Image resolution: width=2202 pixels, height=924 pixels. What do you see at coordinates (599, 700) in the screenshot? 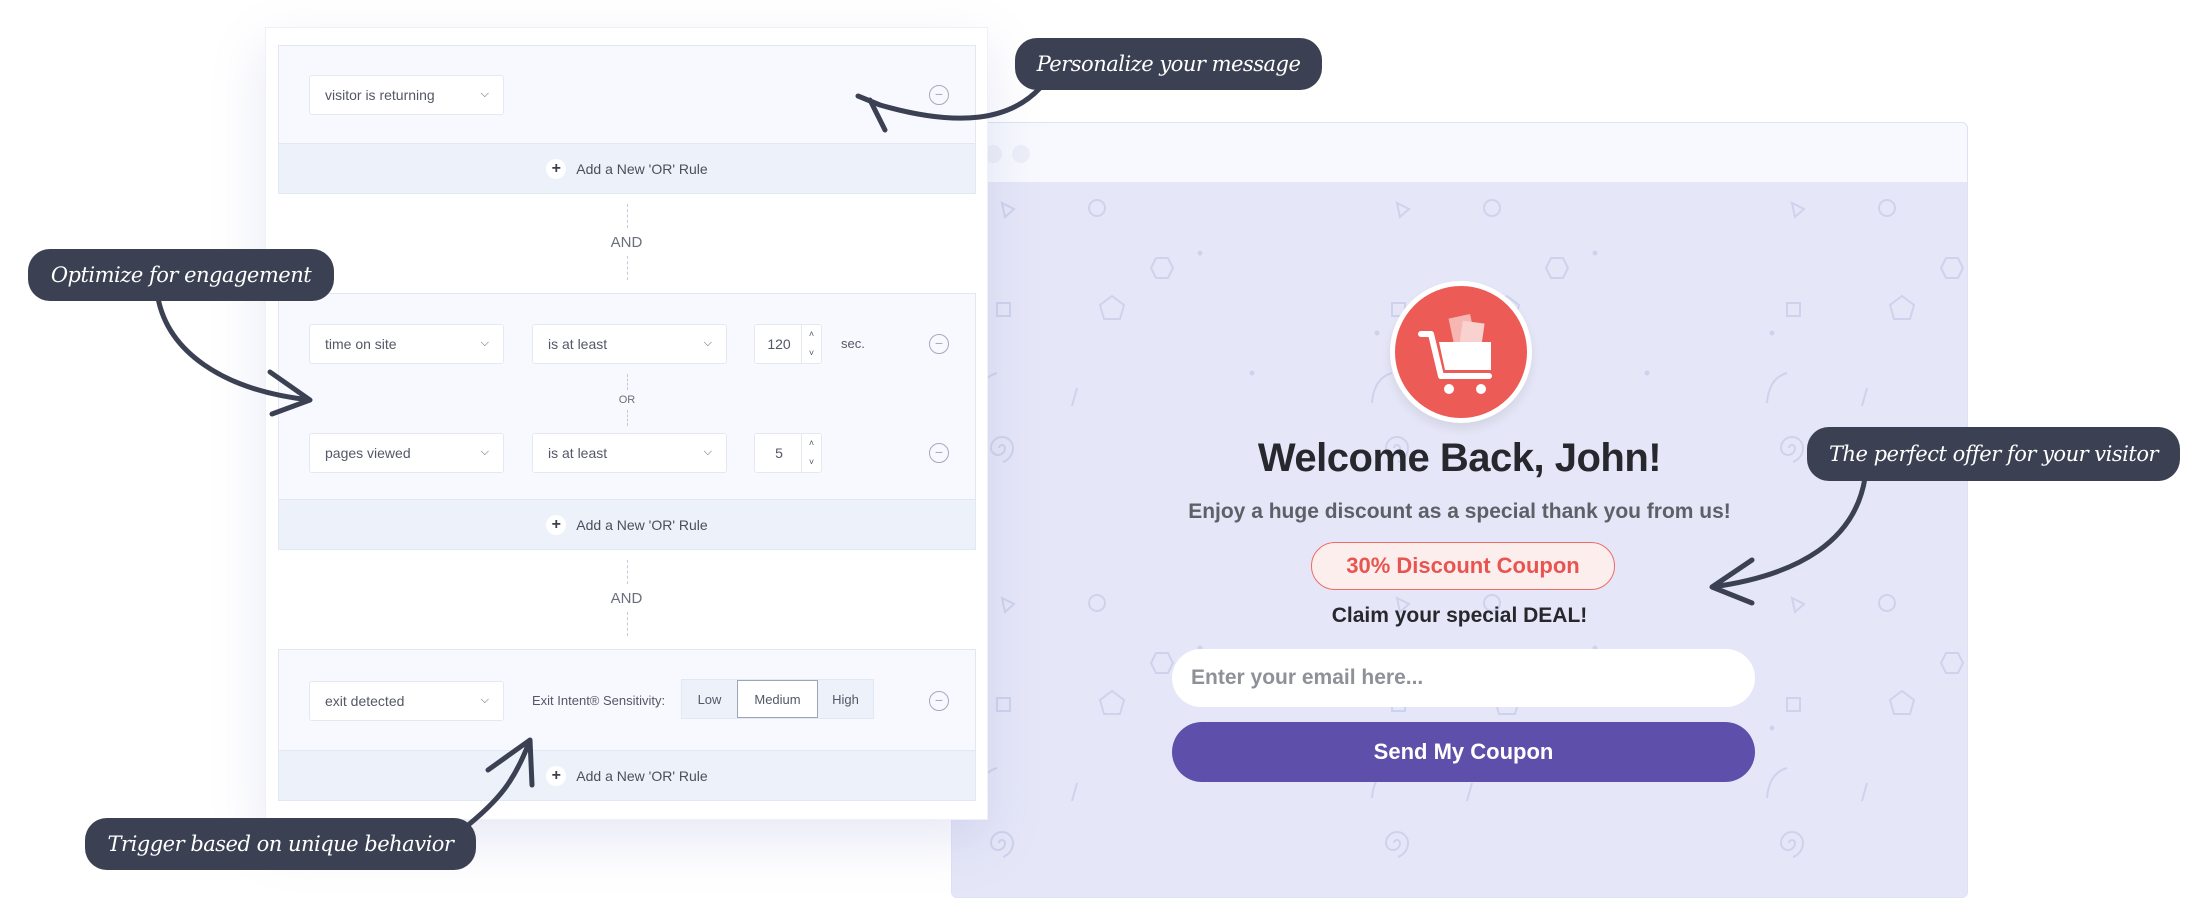
I see `sensitivity-label: Exit Intent® Sensitivity:` at bounding box center [599, 700].